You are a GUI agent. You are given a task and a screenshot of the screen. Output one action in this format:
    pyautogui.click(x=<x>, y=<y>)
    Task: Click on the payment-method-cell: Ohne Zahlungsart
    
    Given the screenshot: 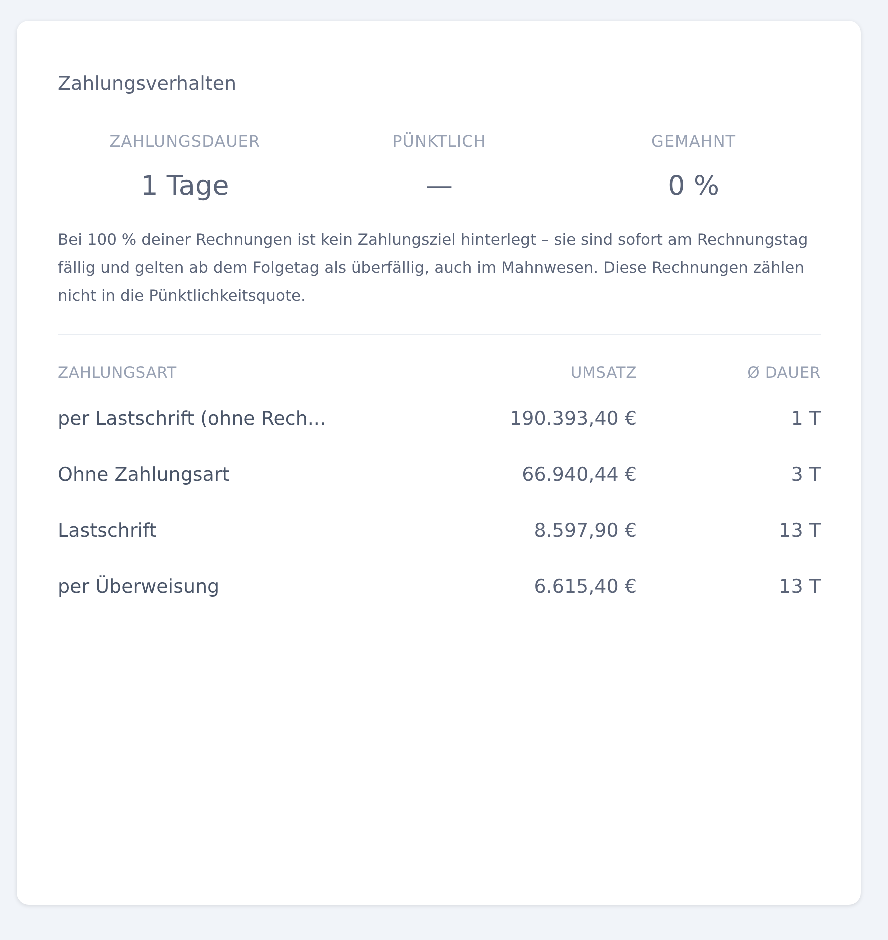 What is the action you would take?
    pyautogui.click(x=144, y=475)
    